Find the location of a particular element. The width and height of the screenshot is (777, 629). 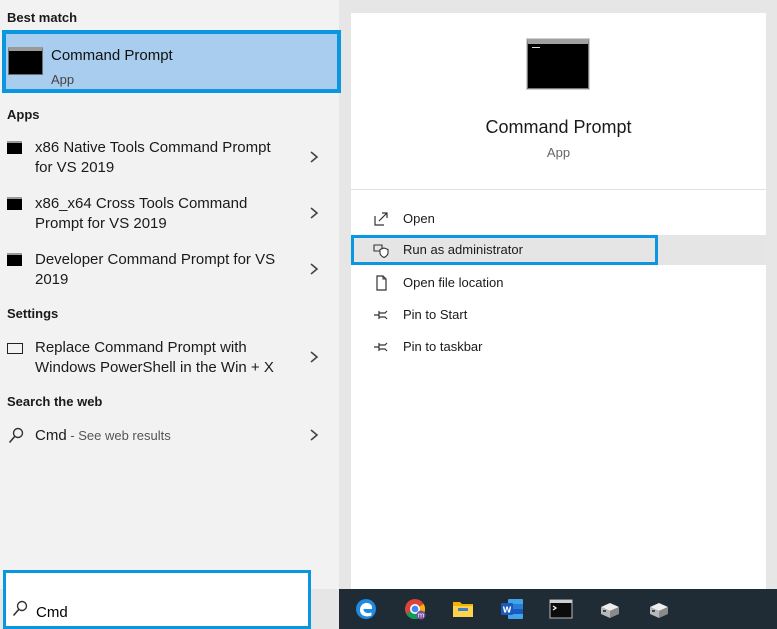

app-result-developer-command-prompt: Developer Command Prompt for VS 2019 is located at coordinates (169, 272).